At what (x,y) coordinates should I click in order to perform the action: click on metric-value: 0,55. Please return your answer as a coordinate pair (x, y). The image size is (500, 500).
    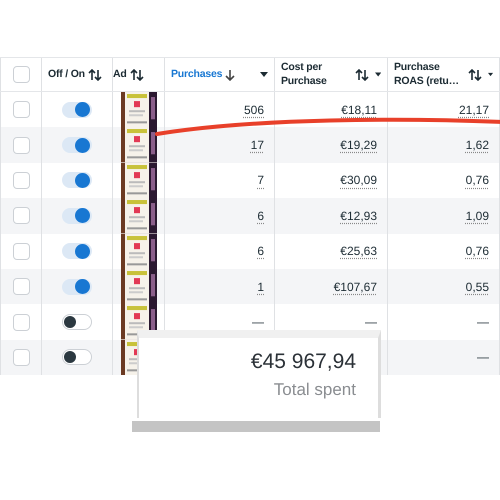
    Looking at the image, I should click on (477, 287).